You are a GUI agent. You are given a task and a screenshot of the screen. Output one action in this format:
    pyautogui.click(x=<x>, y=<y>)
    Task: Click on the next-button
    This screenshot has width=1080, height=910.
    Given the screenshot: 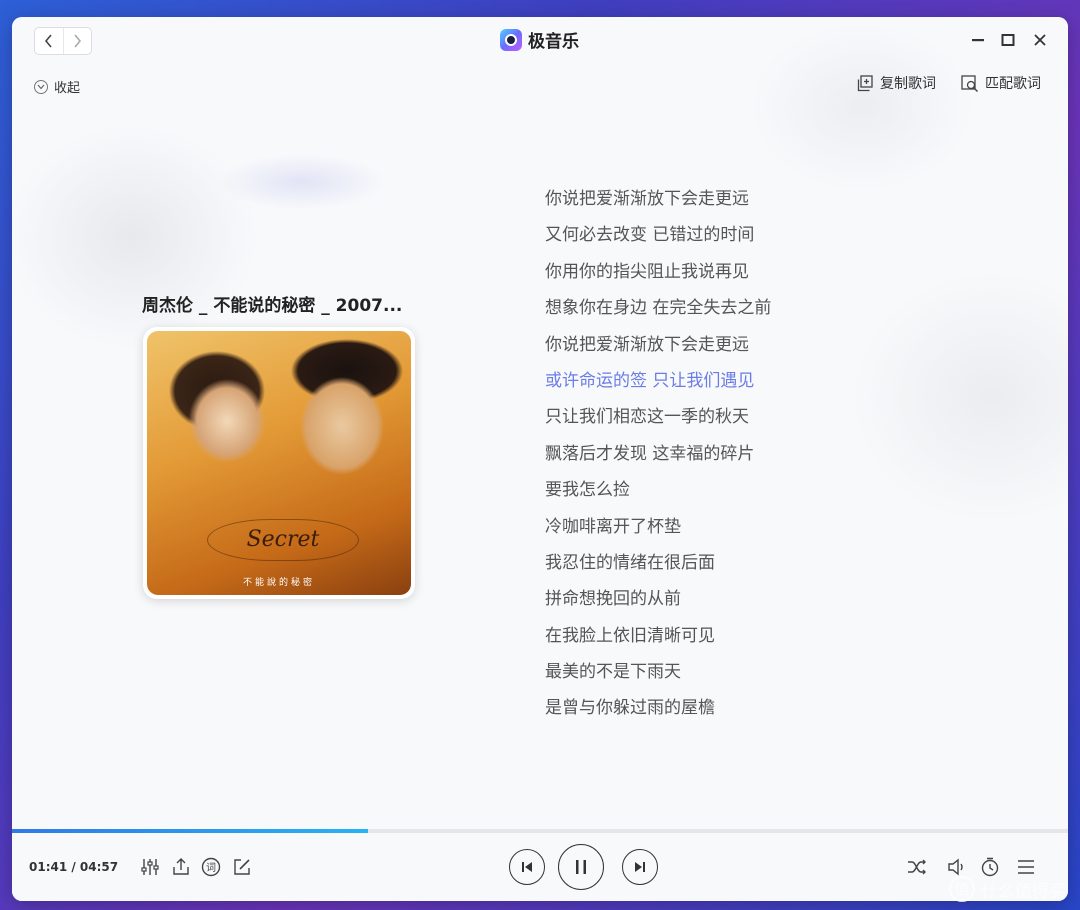 What is the action you would take?
    pyautogui.click(x=640, y=867)
    